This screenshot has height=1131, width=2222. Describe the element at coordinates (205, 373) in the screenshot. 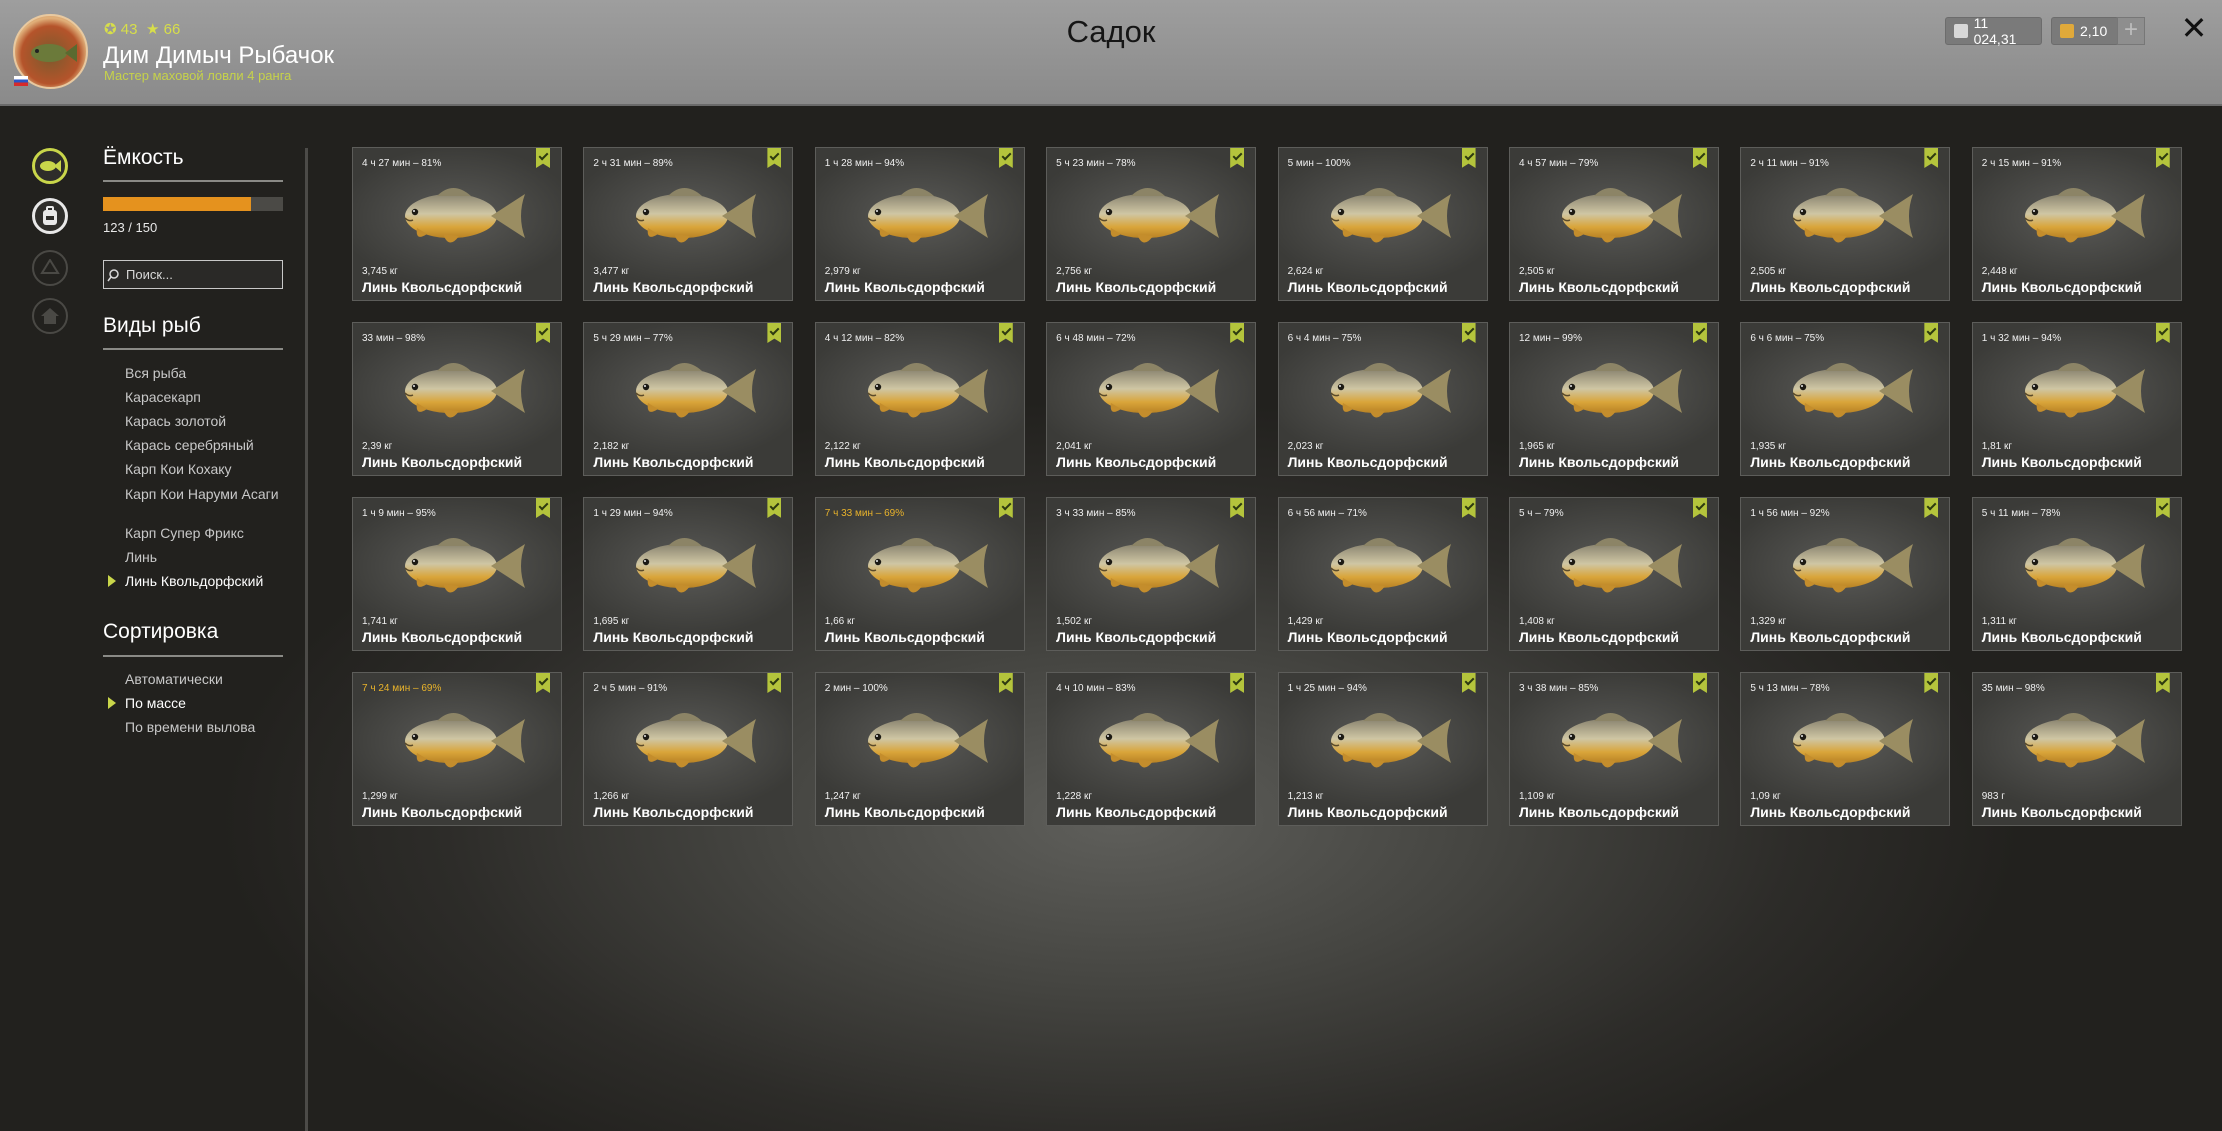

I see `species-item: Вся рыба` at that location.